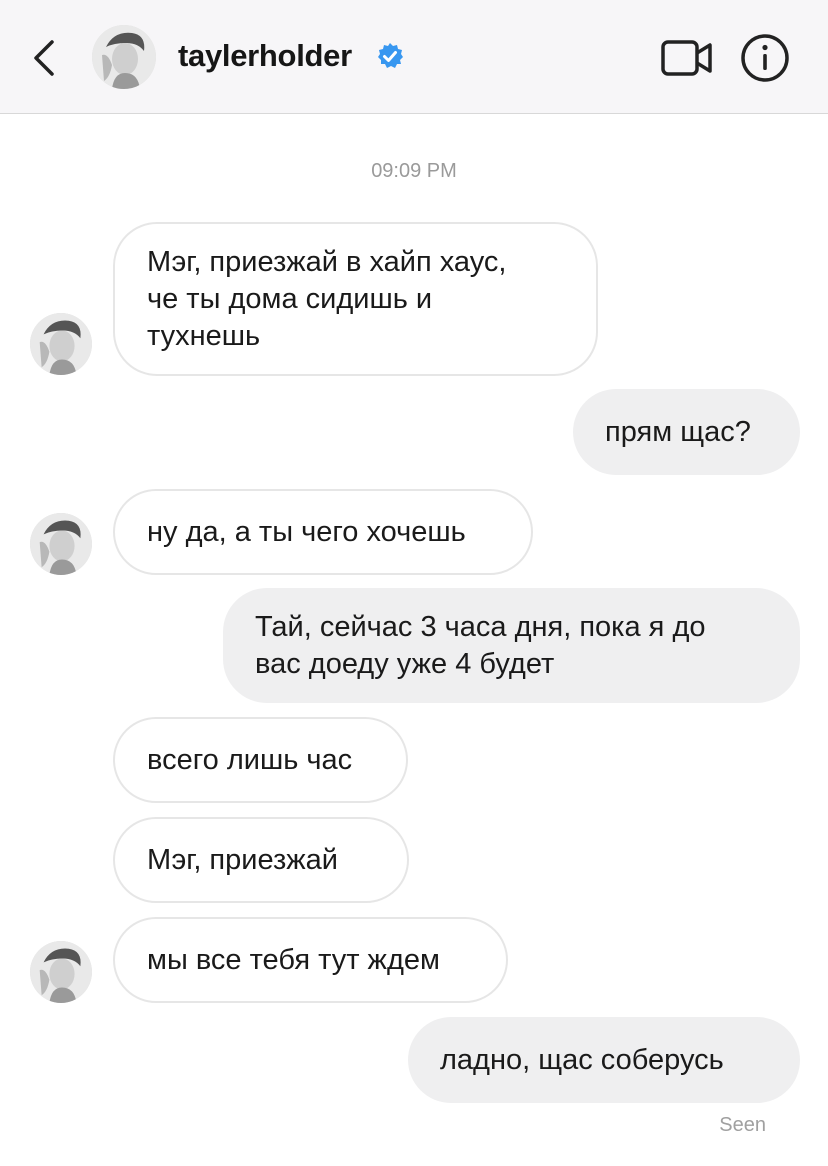 The image size is (828, 1166). I want to click on back-chevron-icon, so click(45, 58).